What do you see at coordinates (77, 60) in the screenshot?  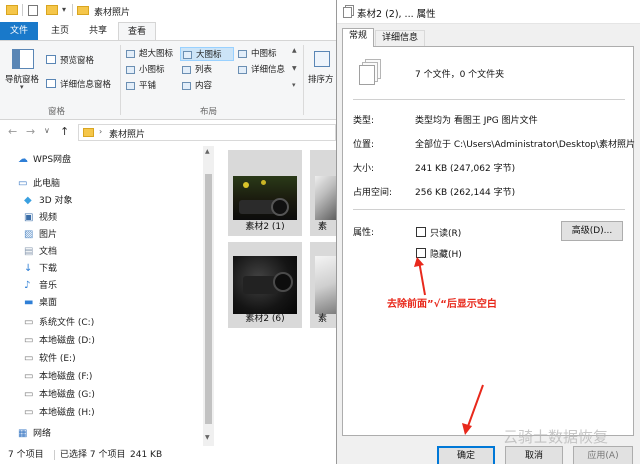 I see `preview-pane-button: 预览窗格` at bounding box center [77, 60].